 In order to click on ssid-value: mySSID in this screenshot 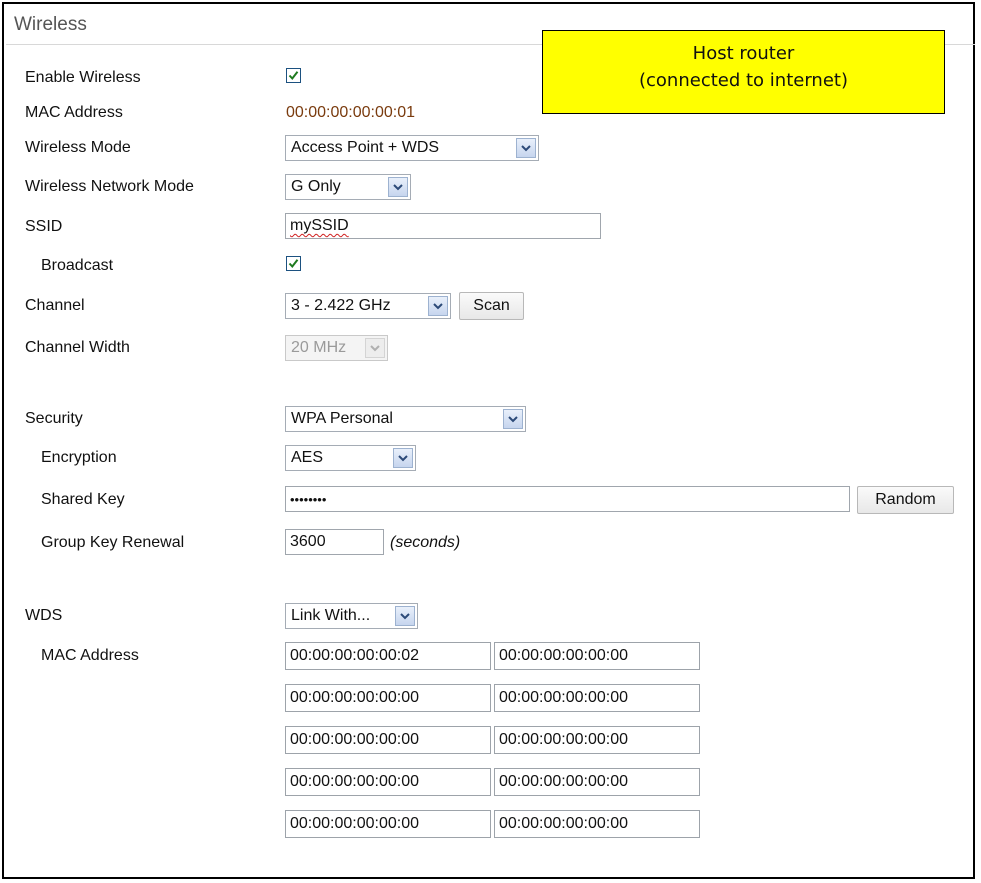, I will do `click(319, 225)`.